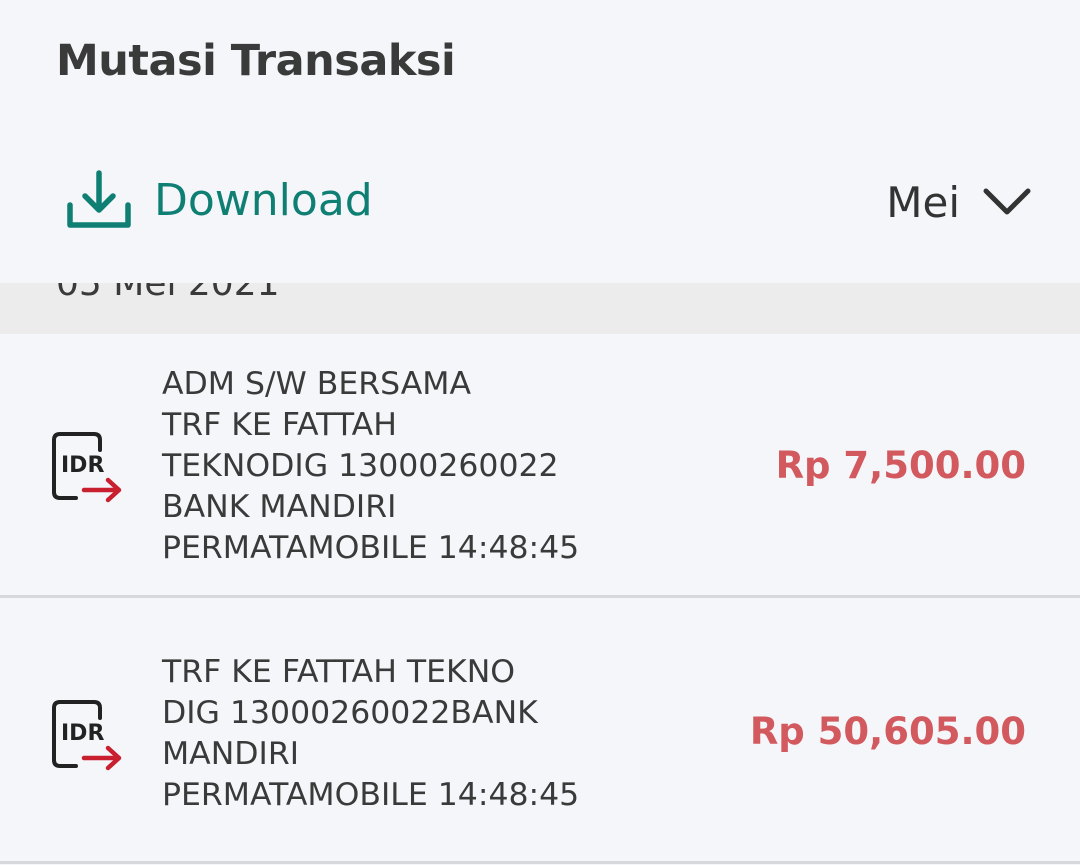 The height and width of the screenshot is (865, 1080). I want to click on description-line: BANK MANDIRI, so click(279, 507).